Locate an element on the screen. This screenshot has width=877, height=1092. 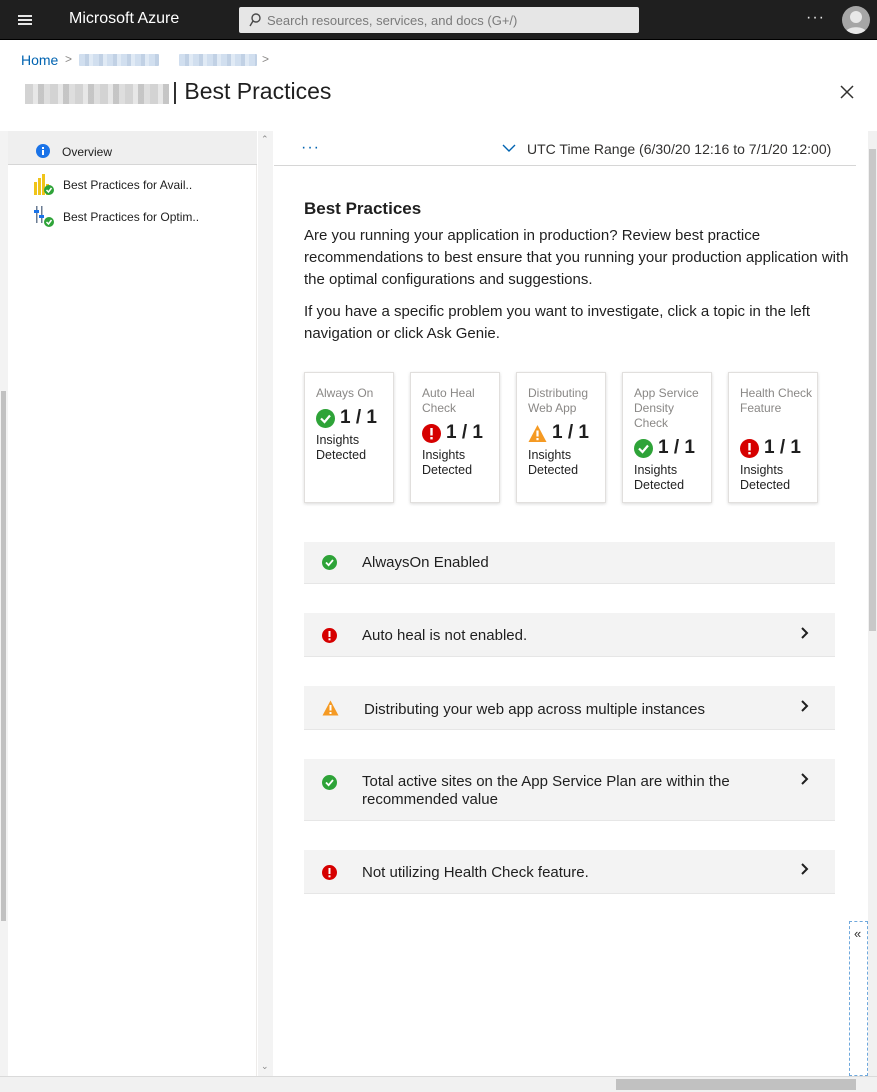
more-options-icon: ··· is located at coordinates (815, 18).